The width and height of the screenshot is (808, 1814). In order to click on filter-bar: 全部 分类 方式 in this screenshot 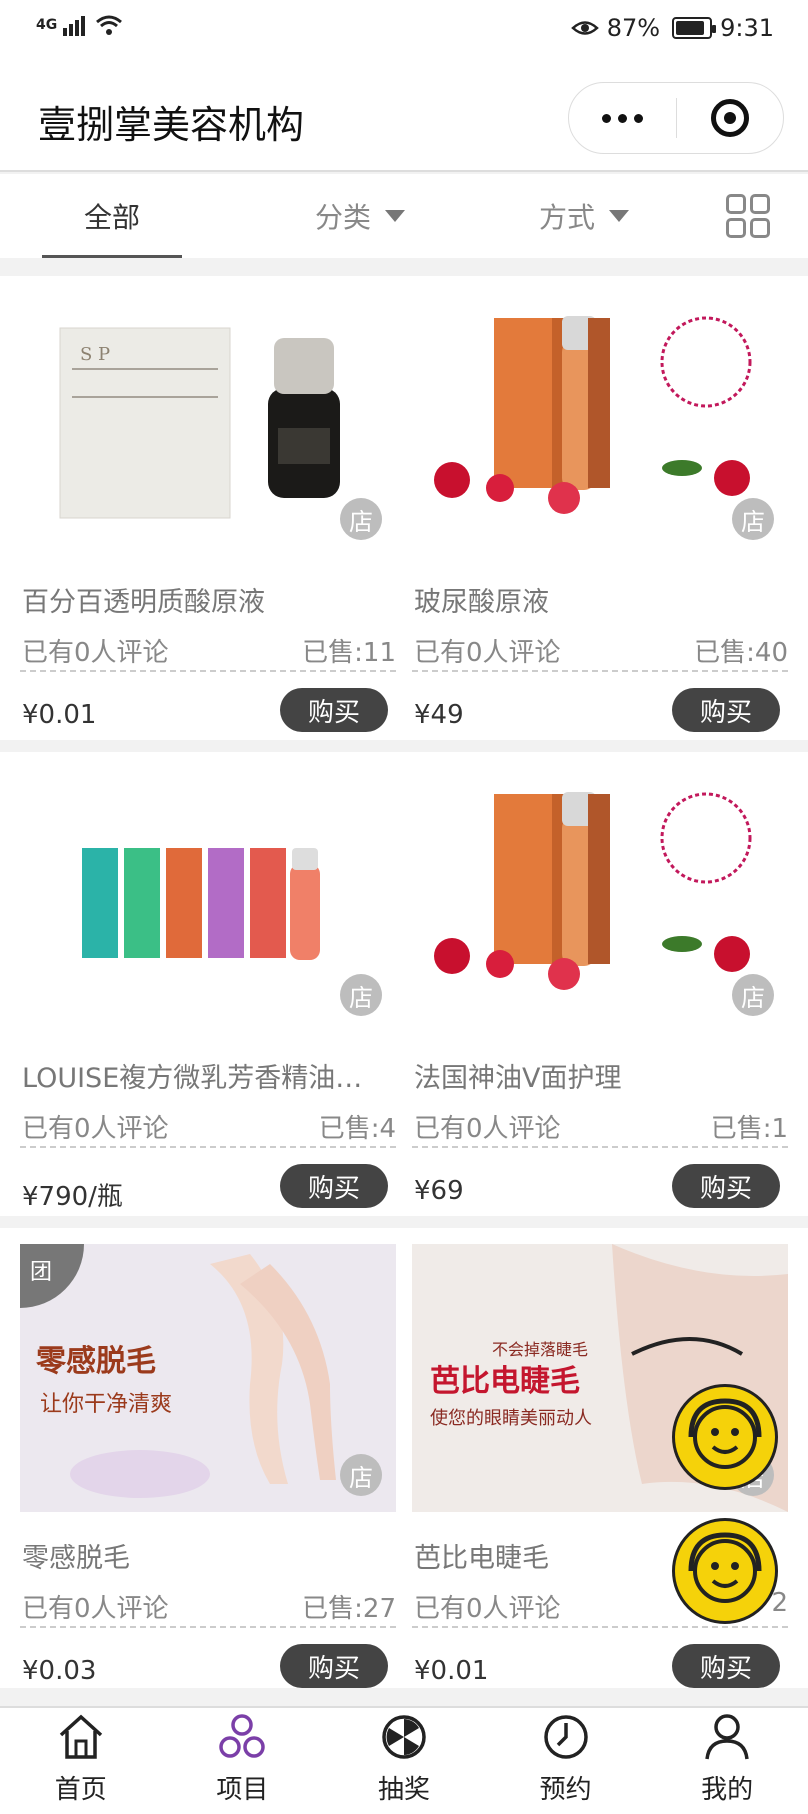, I will do `click(404, 216)`.